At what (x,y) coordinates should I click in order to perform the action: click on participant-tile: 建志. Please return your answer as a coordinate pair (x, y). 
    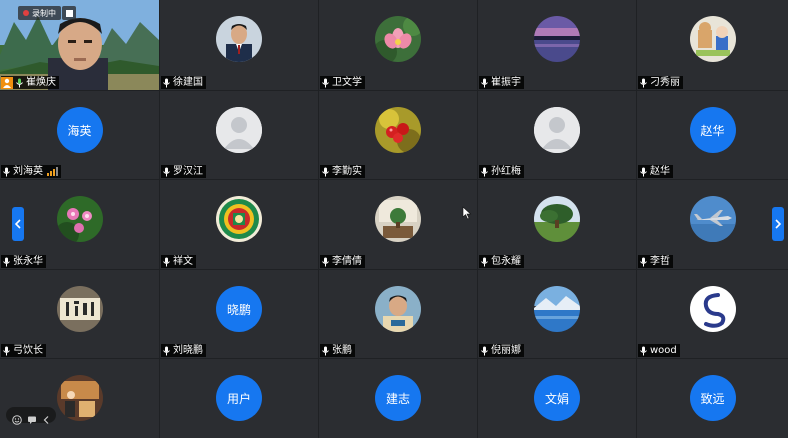
    Looking at the image, I should click on (398, 398).